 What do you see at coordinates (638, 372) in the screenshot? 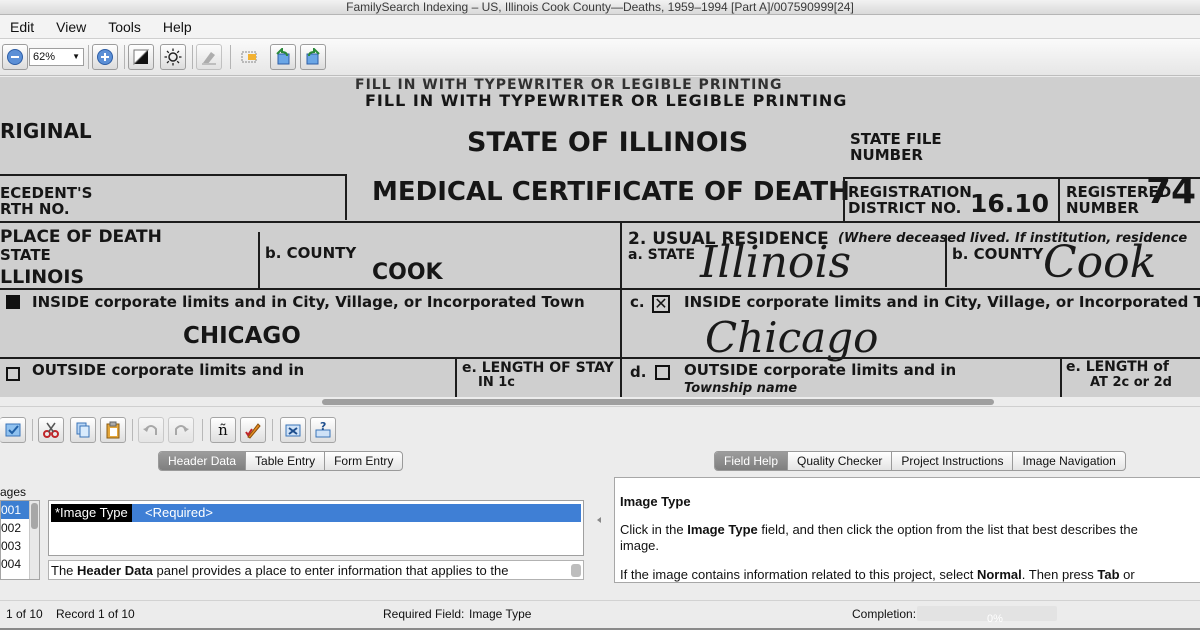
I see `doc-d-outside: d.` at bounding box center [638, 372].